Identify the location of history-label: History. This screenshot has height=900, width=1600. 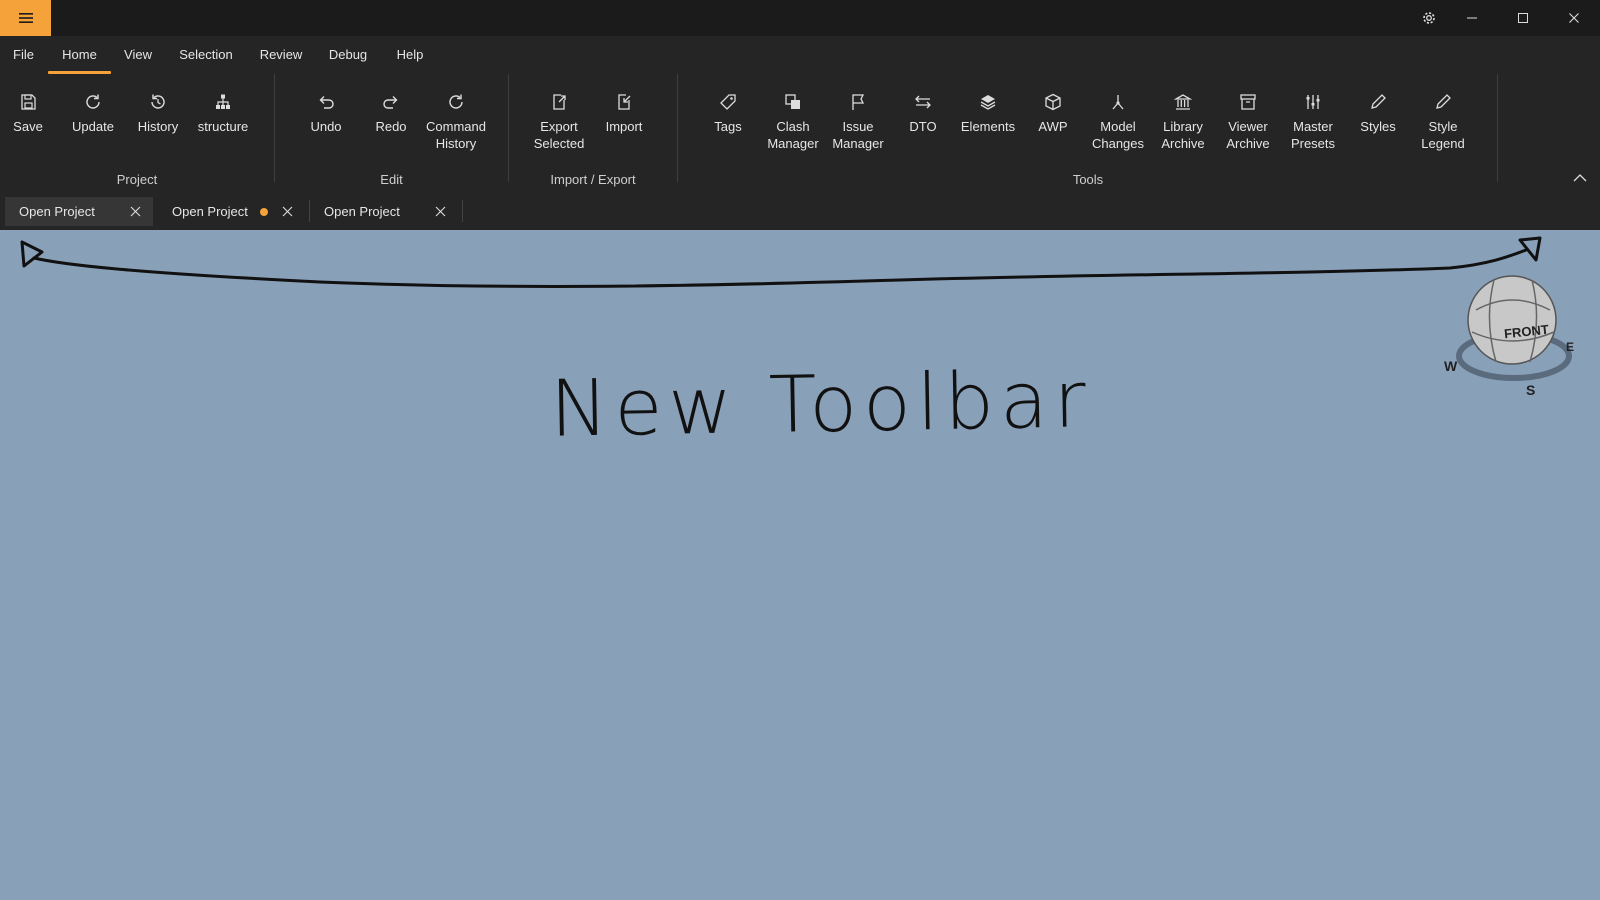
(158, 126).